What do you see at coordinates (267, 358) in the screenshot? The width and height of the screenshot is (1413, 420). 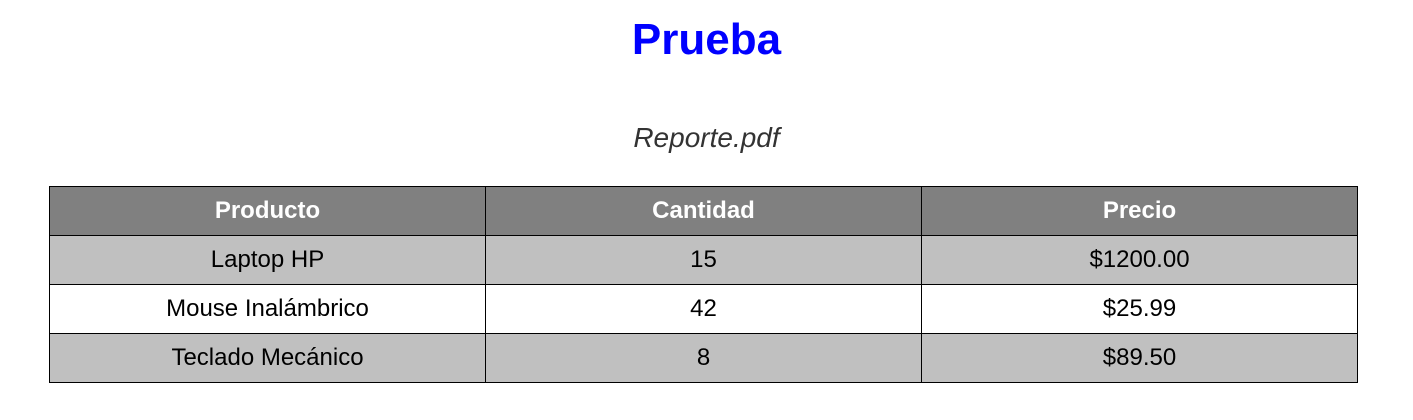 I see `cell-producto: Teclado Mecánico` at bounding box center [267, 358].